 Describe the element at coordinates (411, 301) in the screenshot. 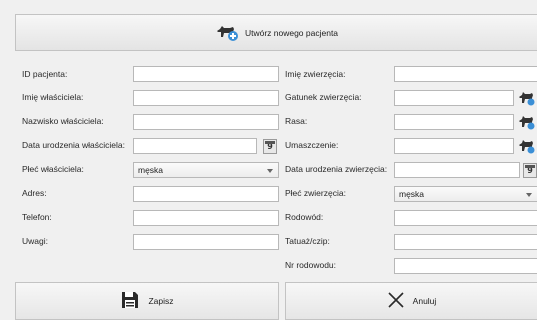

I see `cancel-button: Anuluj` at that location.